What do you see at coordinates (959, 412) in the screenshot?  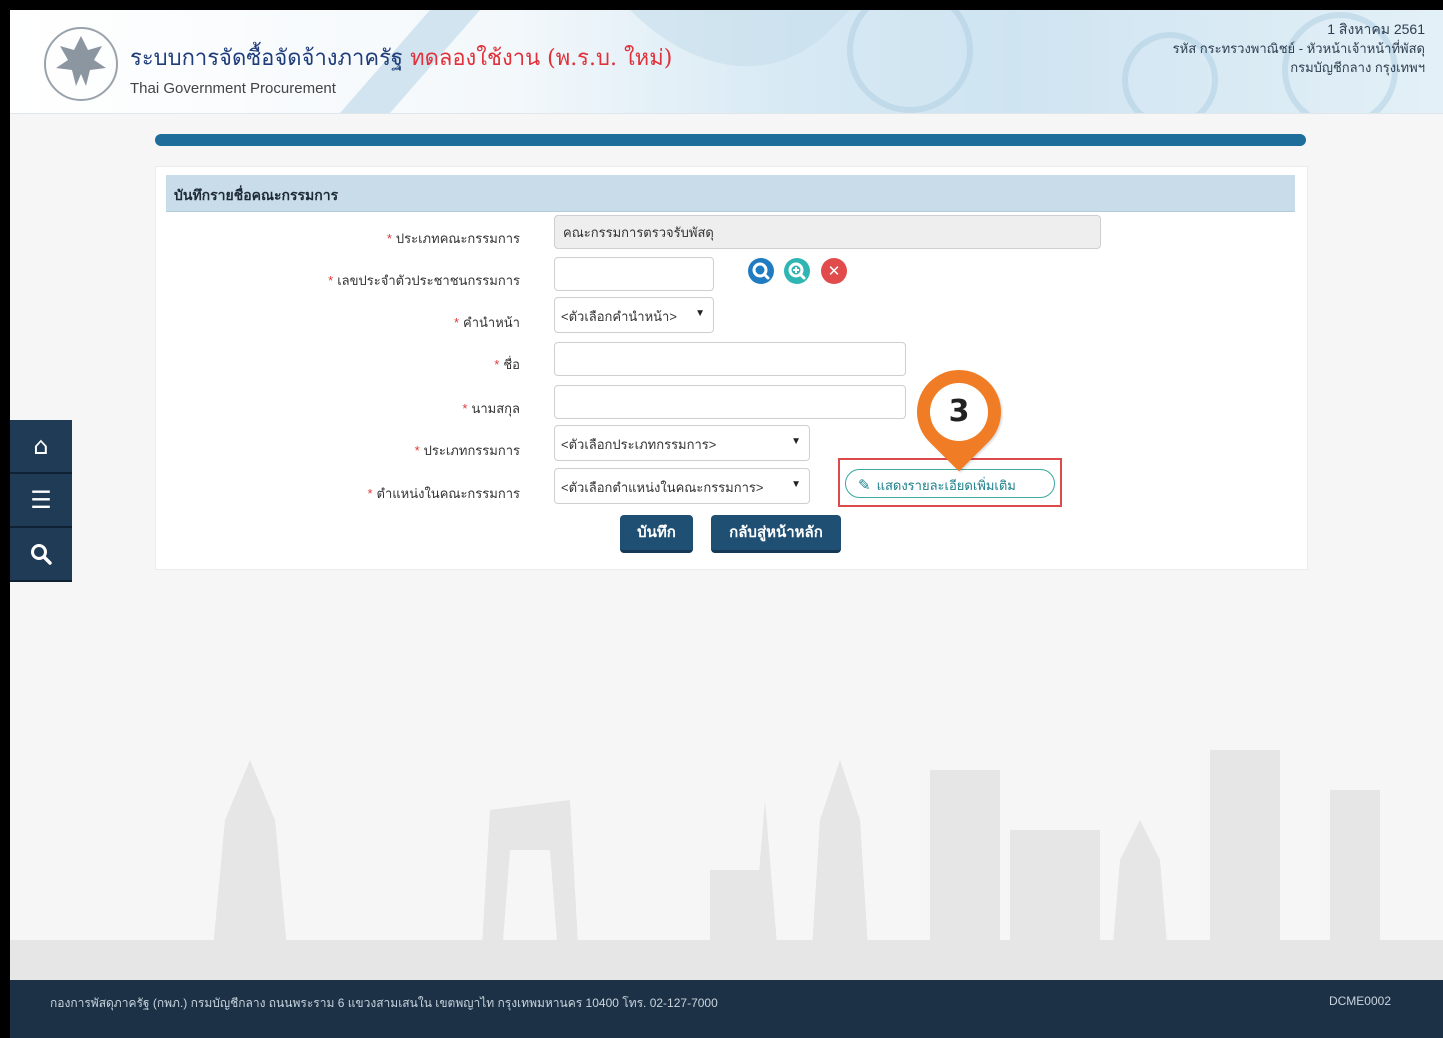 I see `step-marker-number: 3` at bounding box center [959, 412].